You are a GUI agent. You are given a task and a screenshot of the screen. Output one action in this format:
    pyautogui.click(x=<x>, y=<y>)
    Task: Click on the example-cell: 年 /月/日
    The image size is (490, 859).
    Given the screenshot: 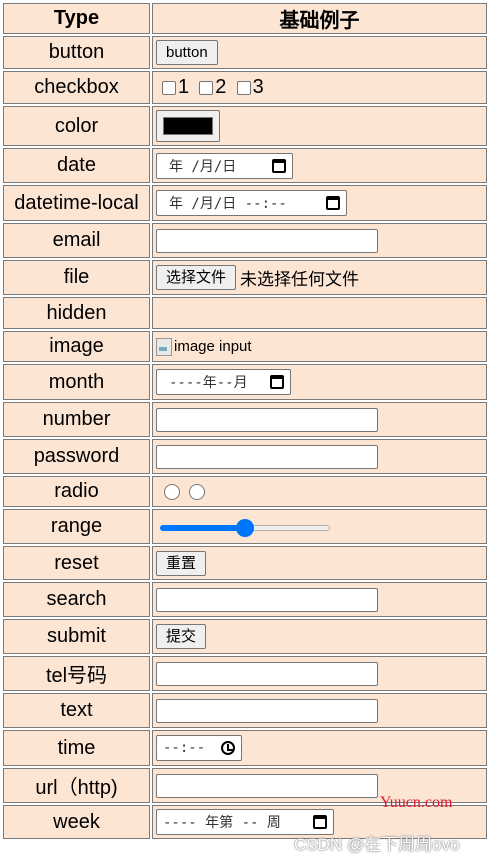 What is the action you would take?
    pyautogui.click(x=319, y=165)
    